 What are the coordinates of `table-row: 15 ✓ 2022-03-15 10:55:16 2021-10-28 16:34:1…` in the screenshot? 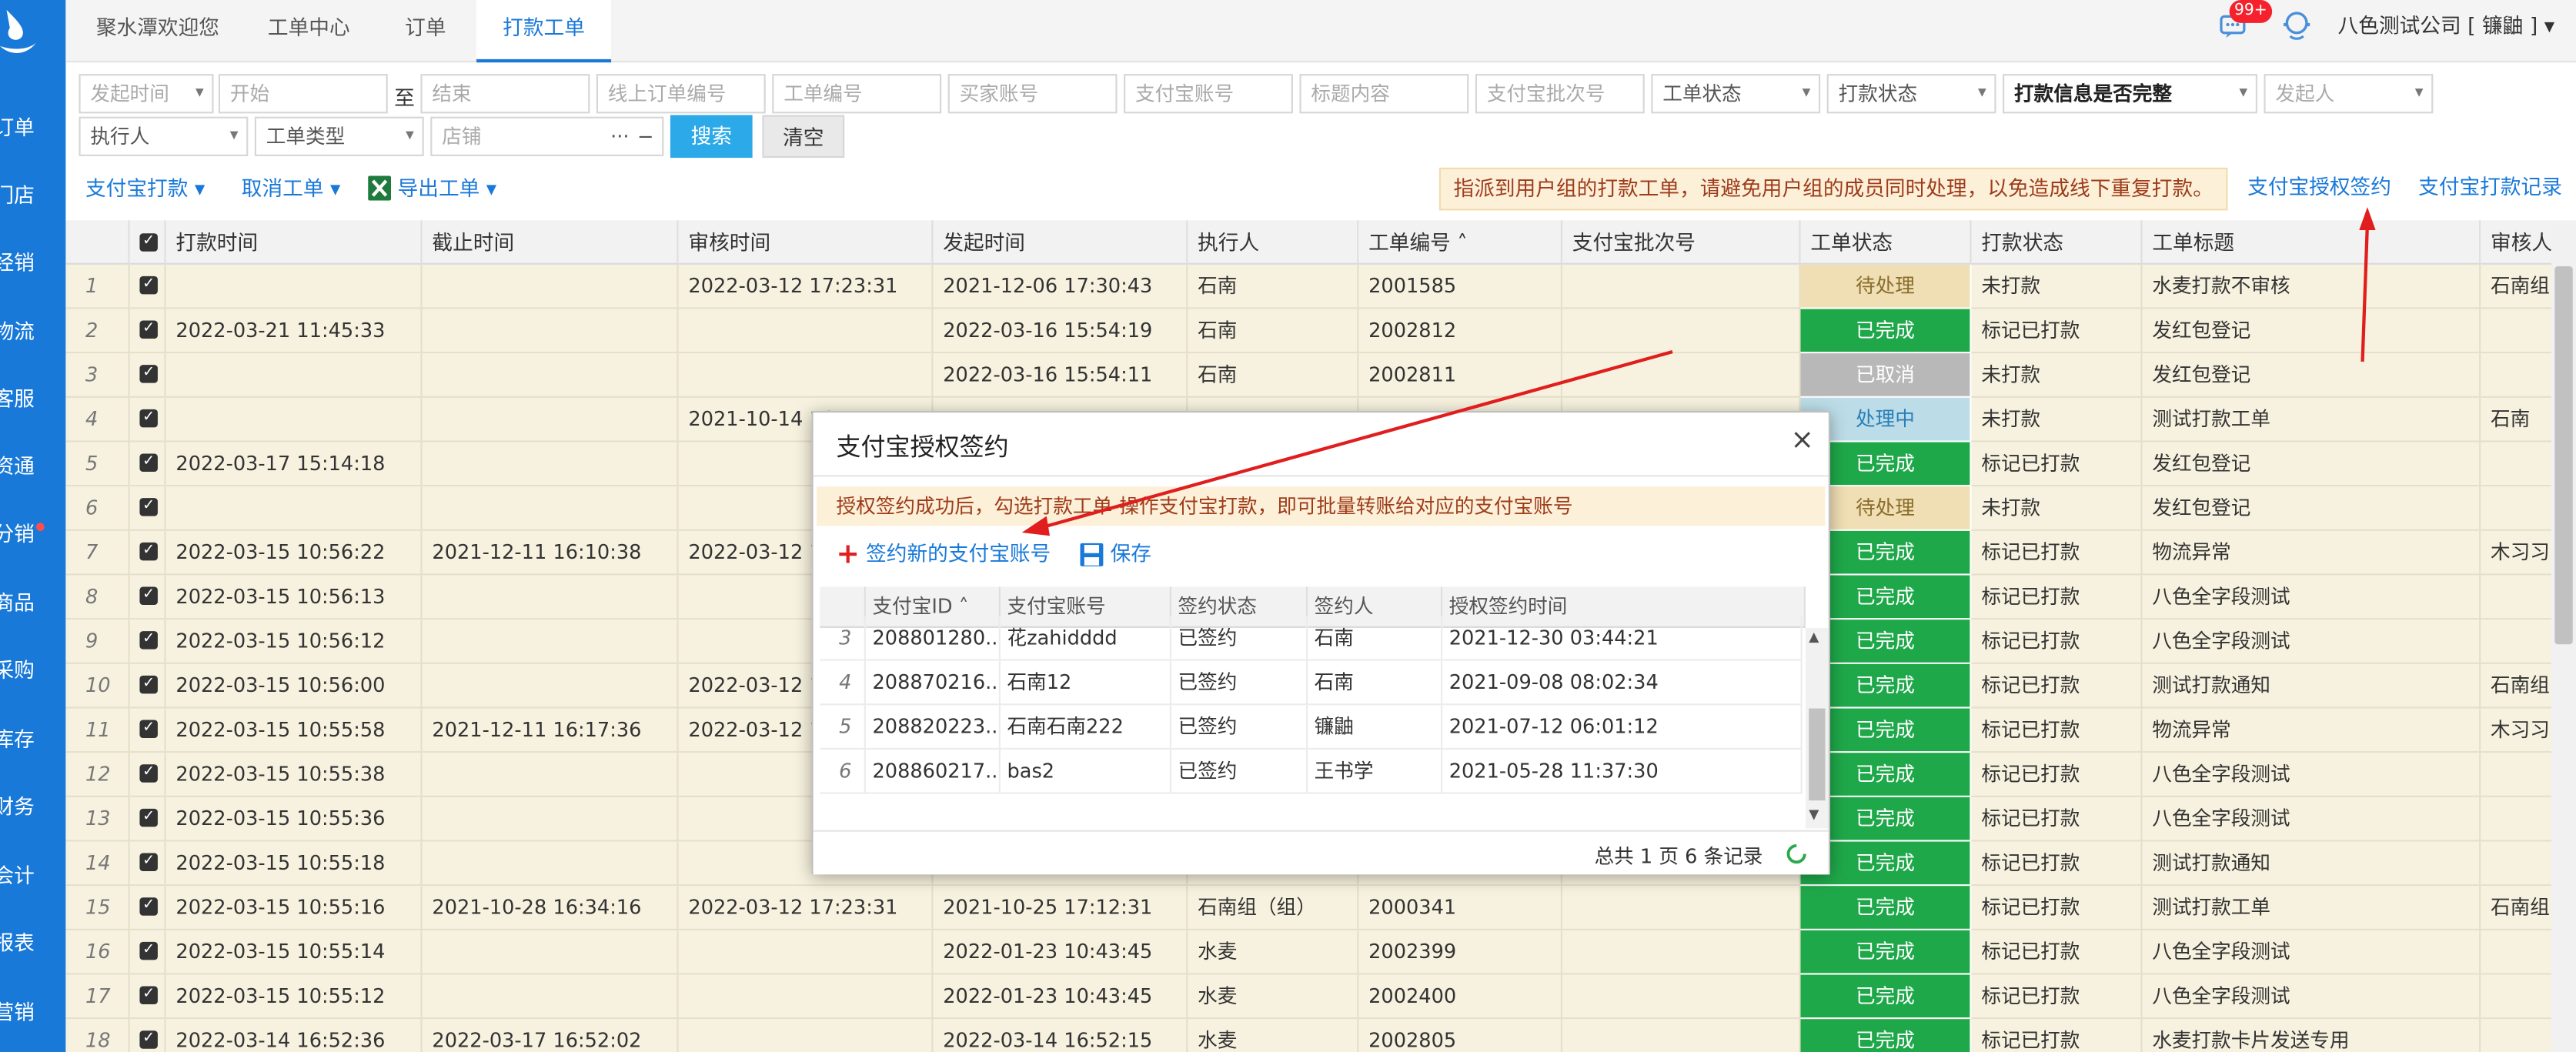 It's located at (1308, 908).